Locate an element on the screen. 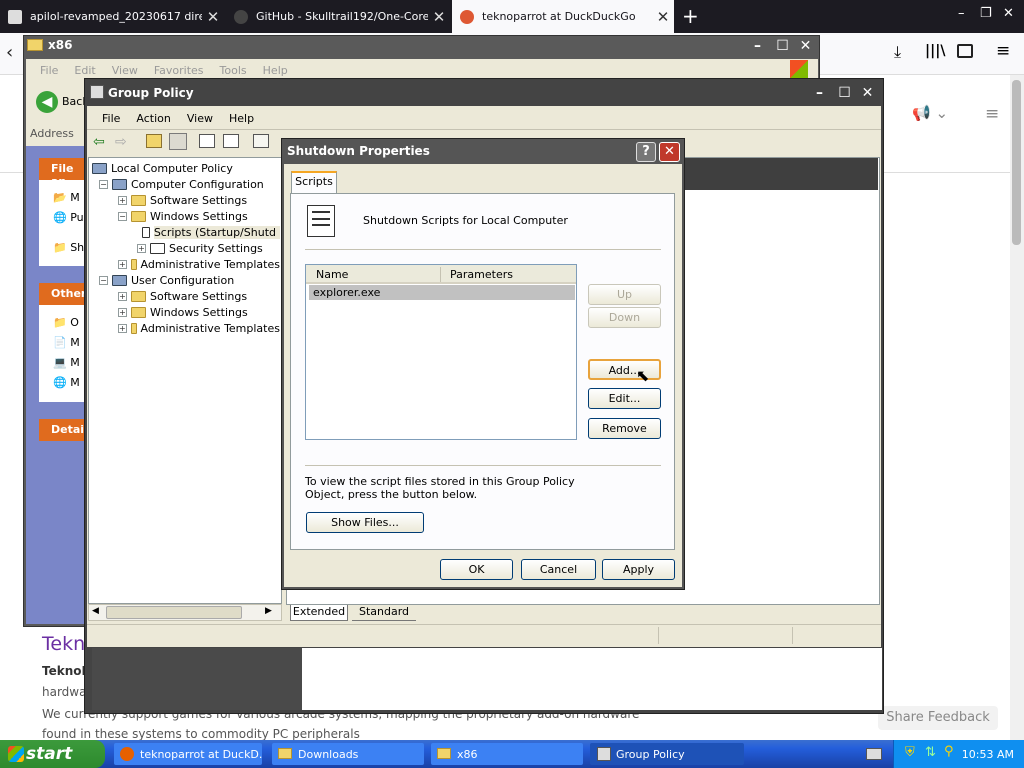 The image size is (1024, 768). gpo-minimize-button: – is located at coordinates (819, 93).